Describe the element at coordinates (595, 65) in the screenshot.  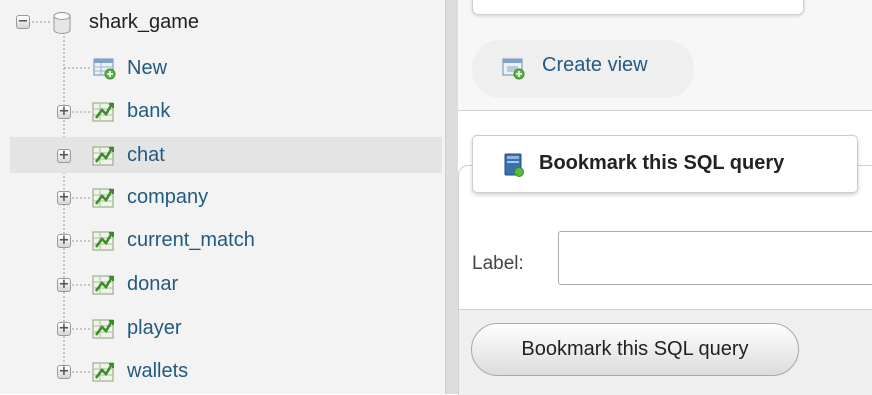
I see `create-view-label: Create view` at that location.